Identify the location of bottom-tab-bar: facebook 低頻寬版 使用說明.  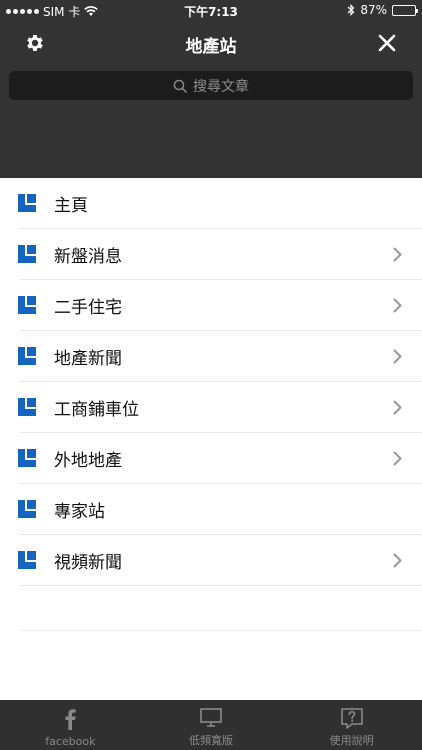
(211, 725).